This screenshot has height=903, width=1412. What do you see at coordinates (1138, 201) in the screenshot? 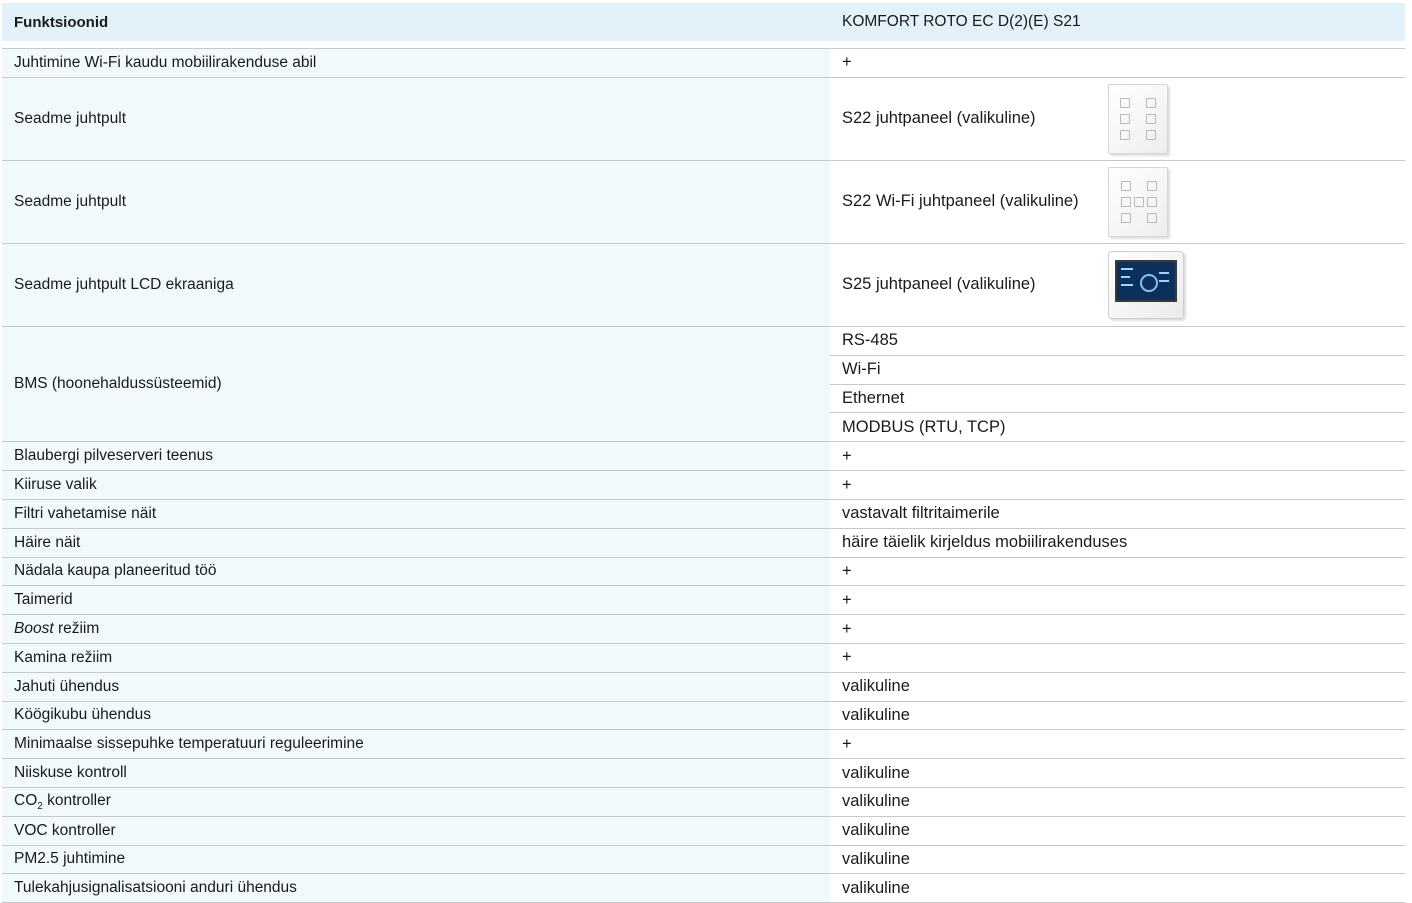
I see `s22-wifi-panel-icon` at bounding box center [1138, 201].